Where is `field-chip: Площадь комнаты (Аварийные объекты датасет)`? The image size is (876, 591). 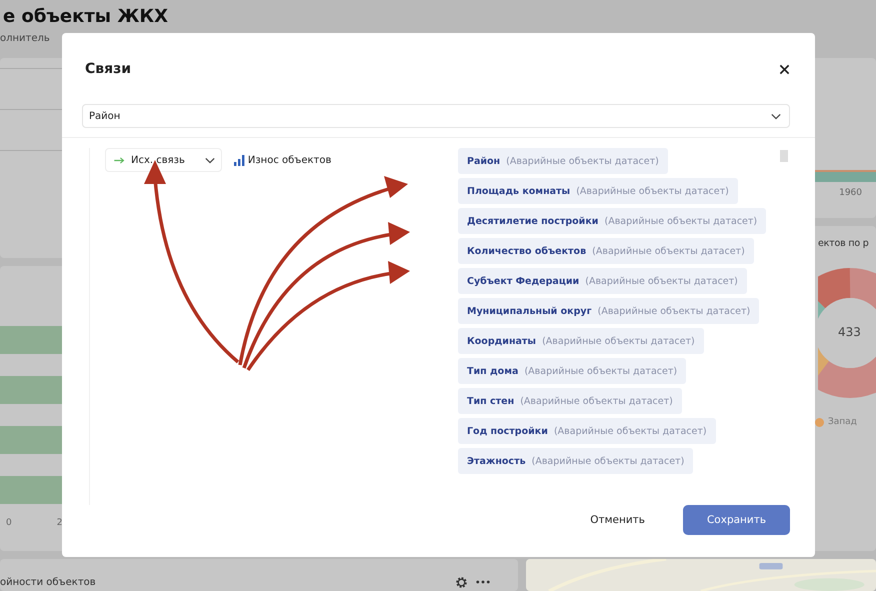 field-chip: Площадь комнаты (Аварийные объекты датасет) is located at coordinates (598, 191).